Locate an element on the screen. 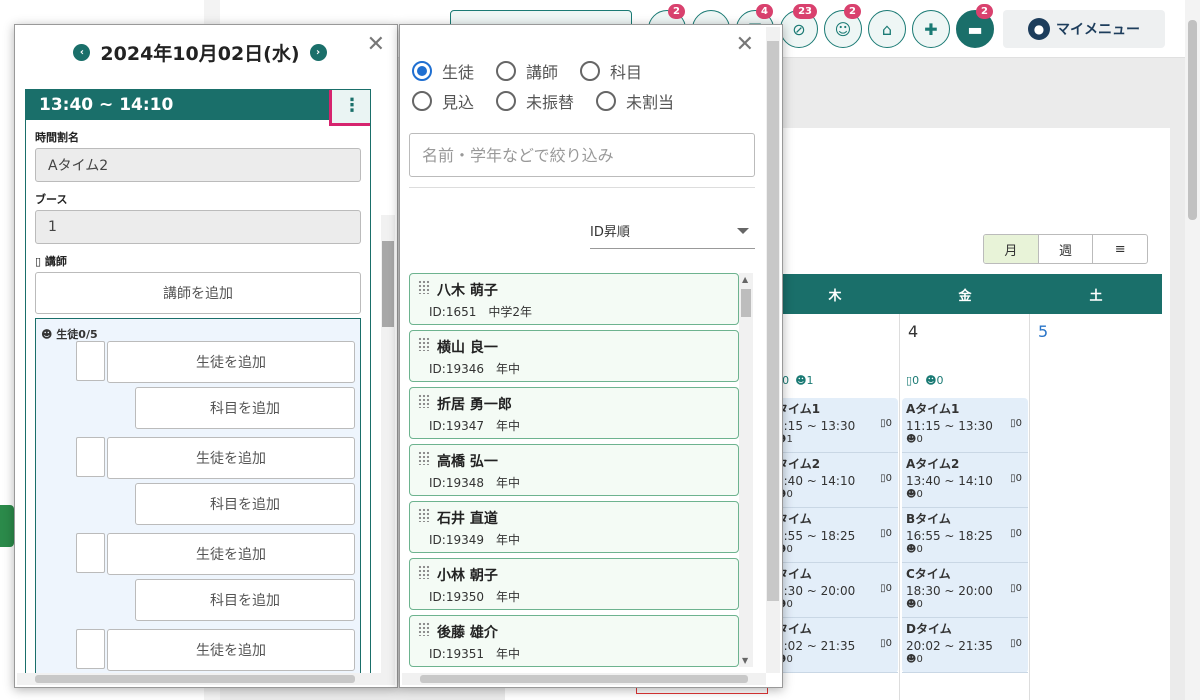 The width and height of the screenshot is (1200, 700). add-teacher-button: 講師を追加 is located at coordinates (198, 293).